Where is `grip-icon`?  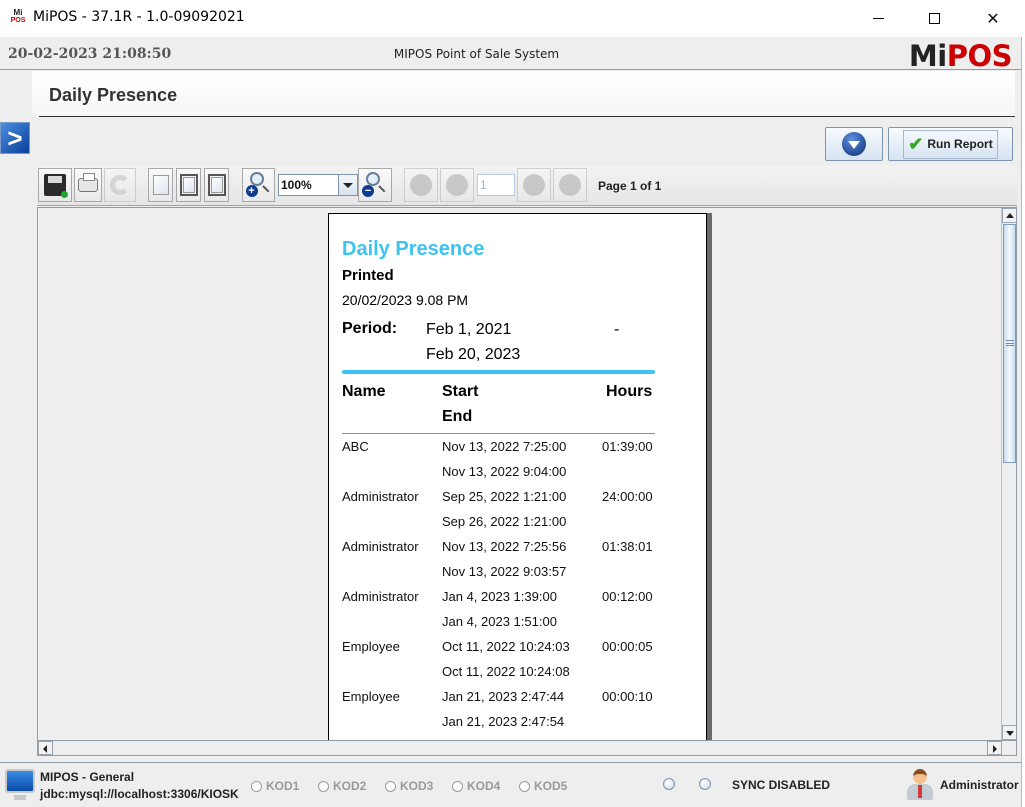 grip-icon is located at coordinates (1010, 343).